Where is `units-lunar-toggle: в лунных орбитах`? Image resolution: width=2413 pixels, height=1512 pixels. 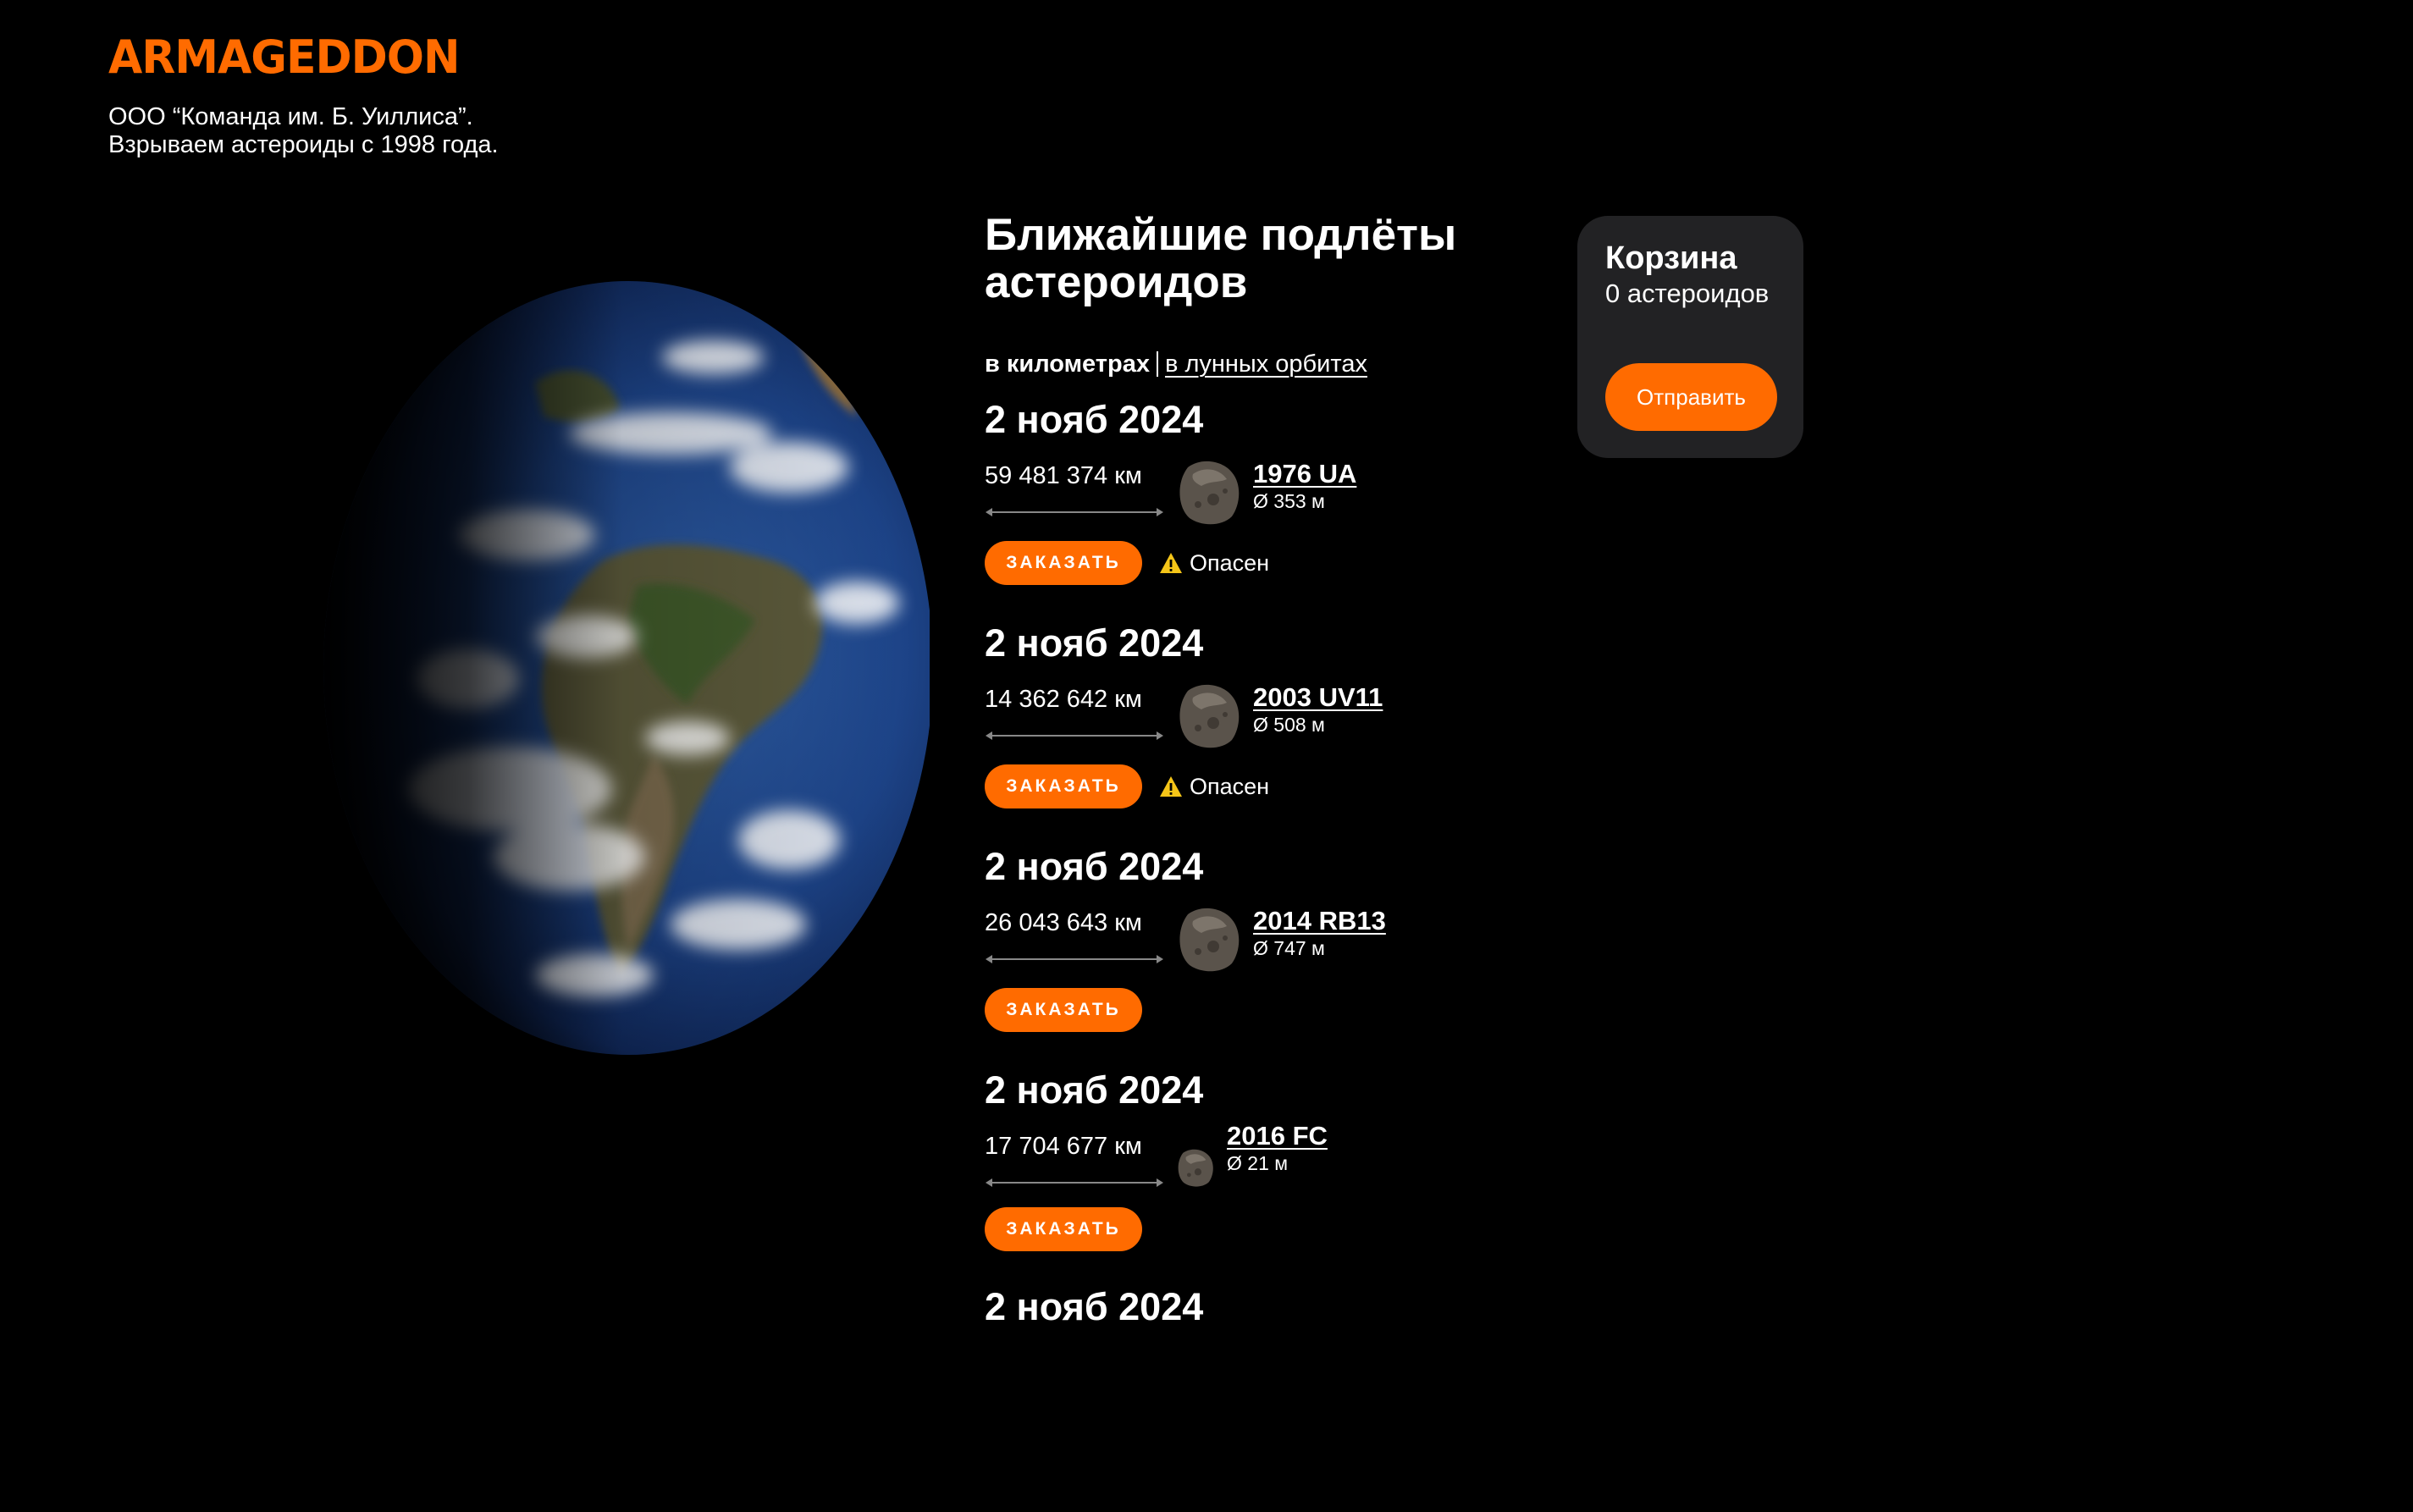 units-lunar-toggle: в лунных орбитах is located at coordinates (1266, 364).